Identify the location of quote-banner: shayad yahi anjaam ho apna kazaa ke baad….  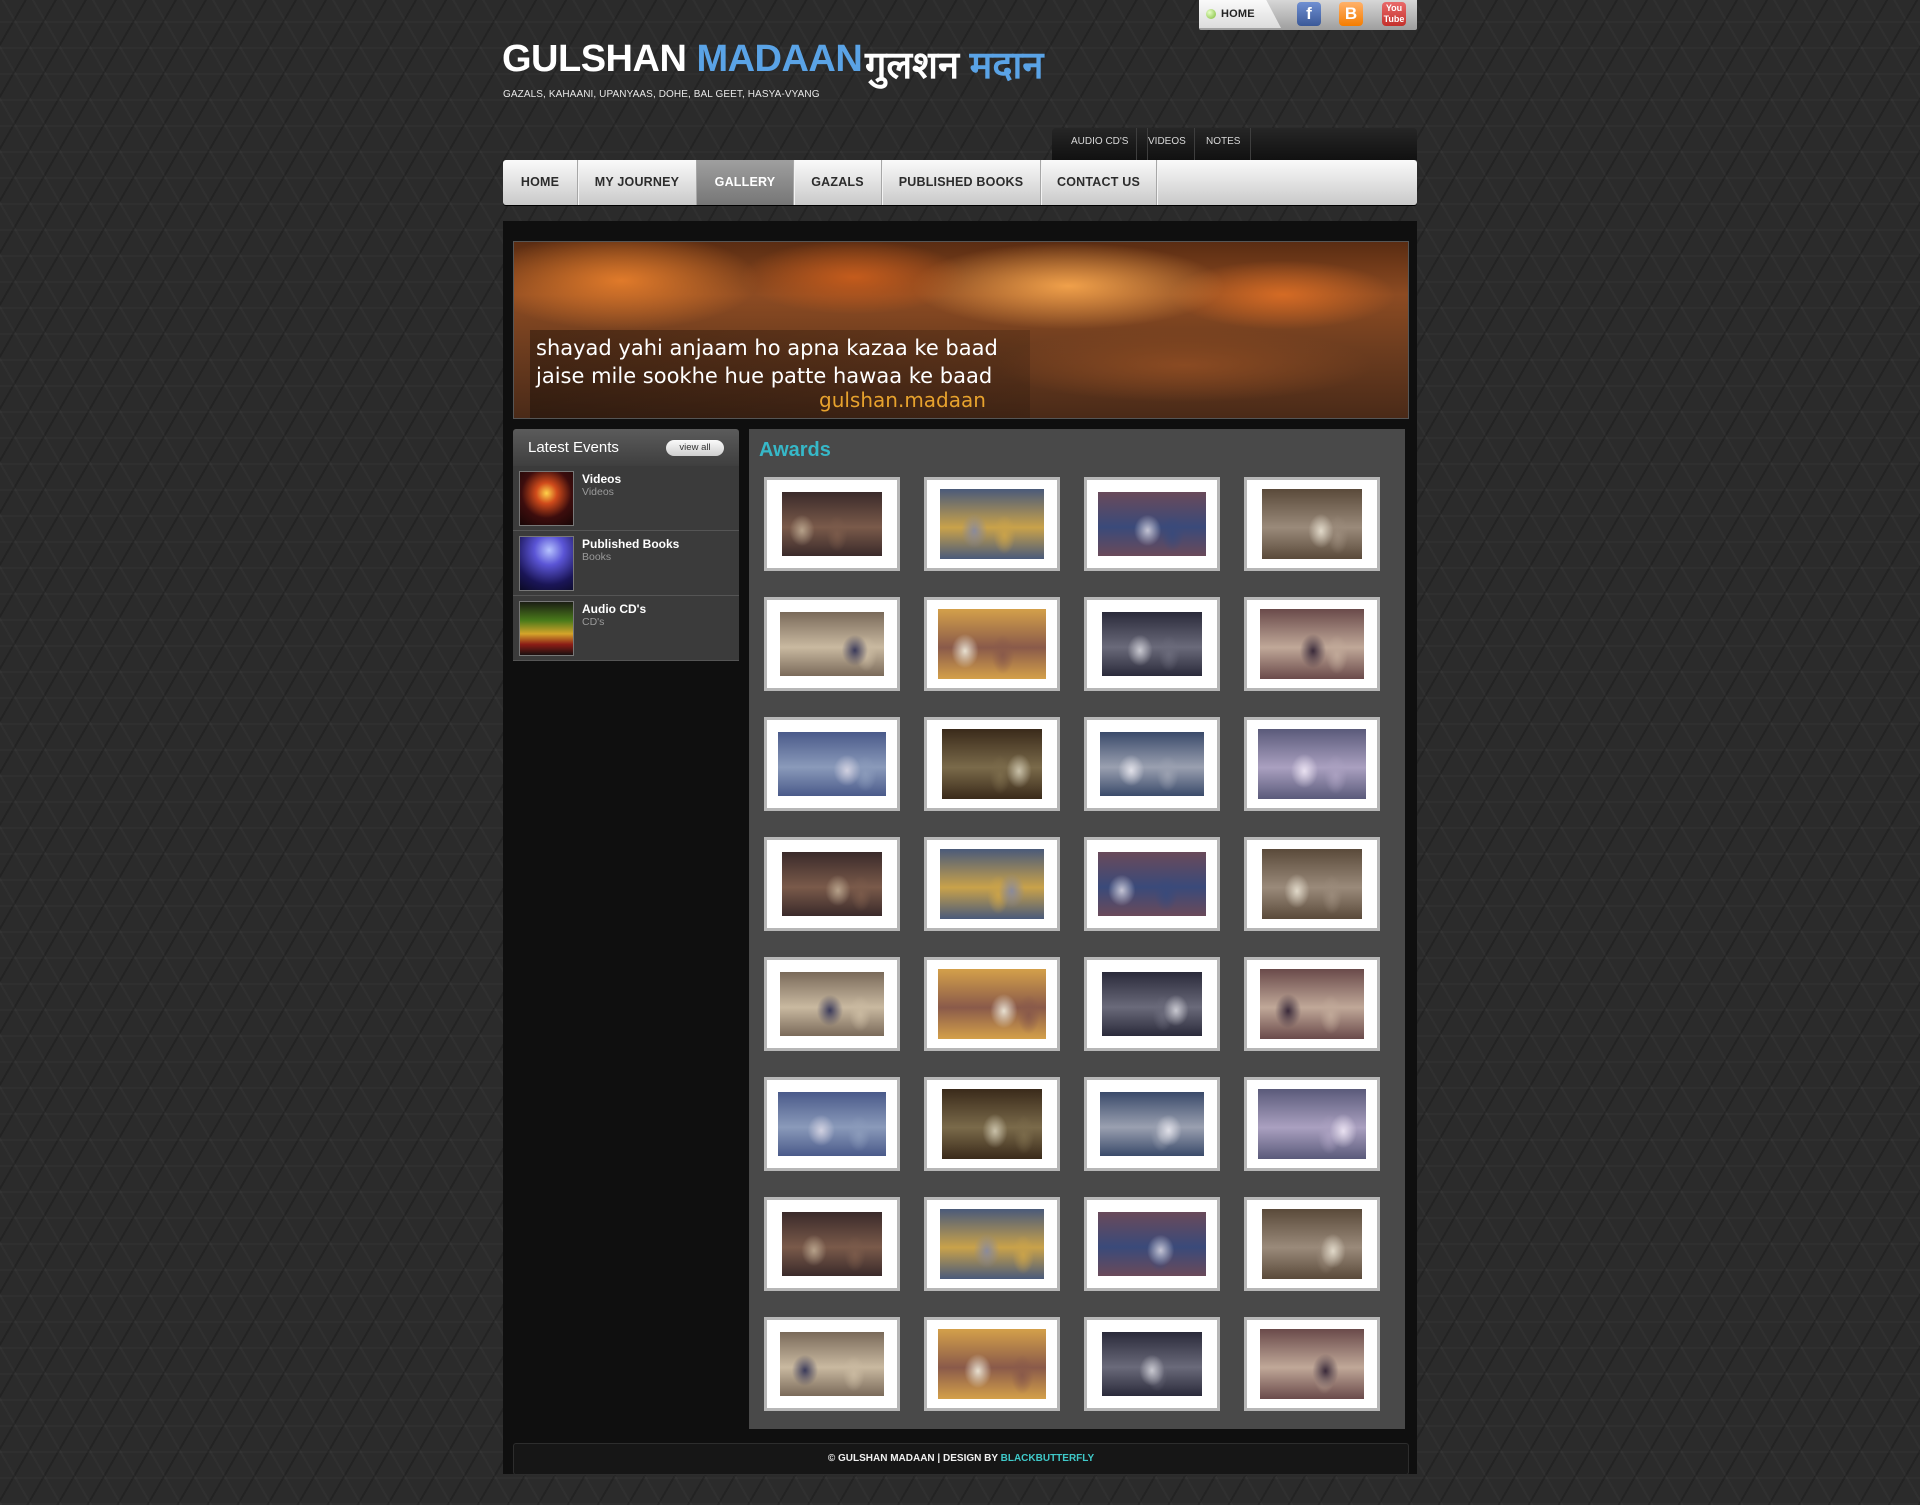
(961, 330).